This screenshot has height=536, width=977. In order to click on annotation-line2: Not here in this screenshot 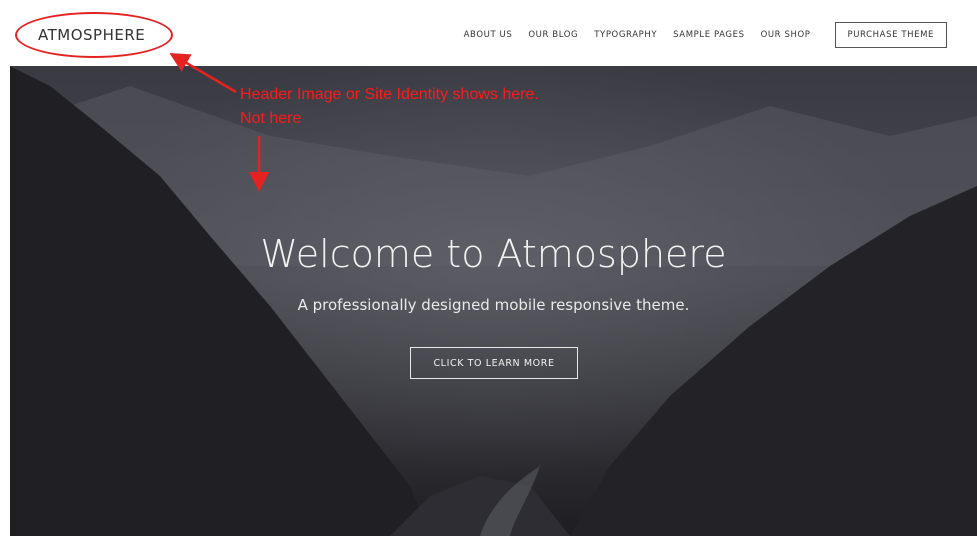, I will do `click(271, 118)`.